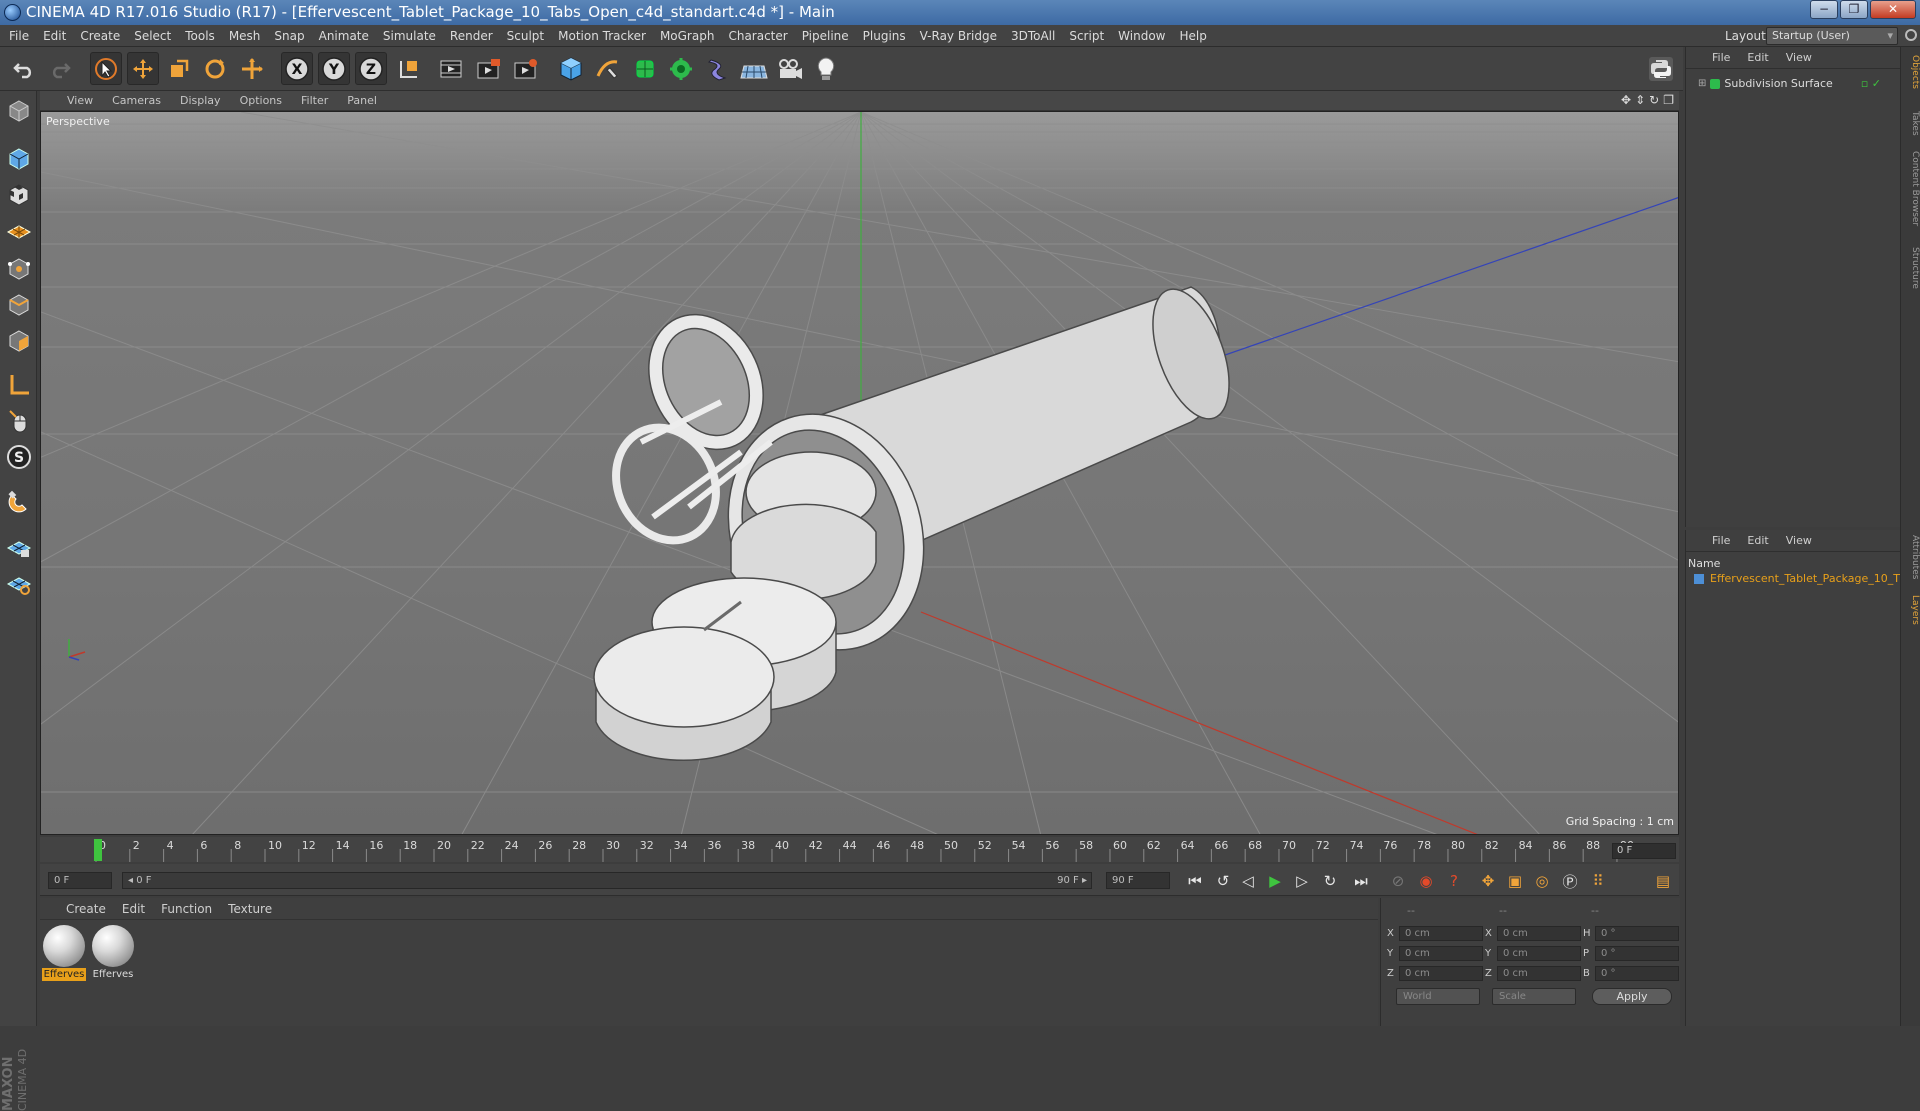  I want to click on texture-mode-button, so click(18, 194).